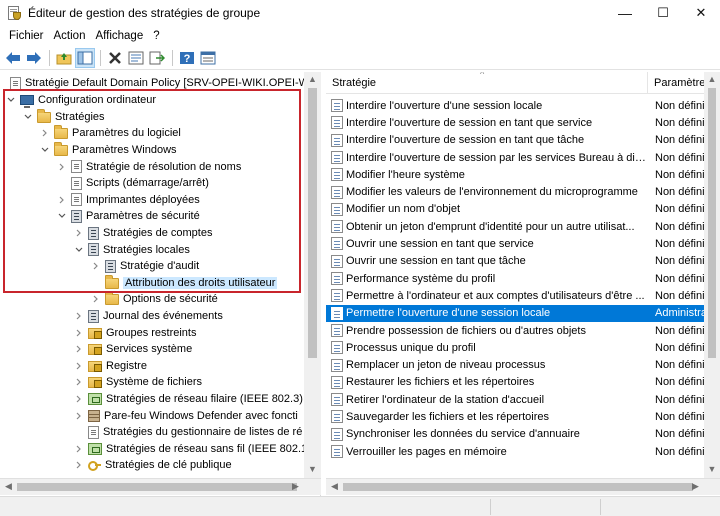 The width and height of the screenshot is (720, 516). What do you see at coordinates (156, 36) in the screenshot?
I see `menu-help: ?` at bounding box center [156, 36].